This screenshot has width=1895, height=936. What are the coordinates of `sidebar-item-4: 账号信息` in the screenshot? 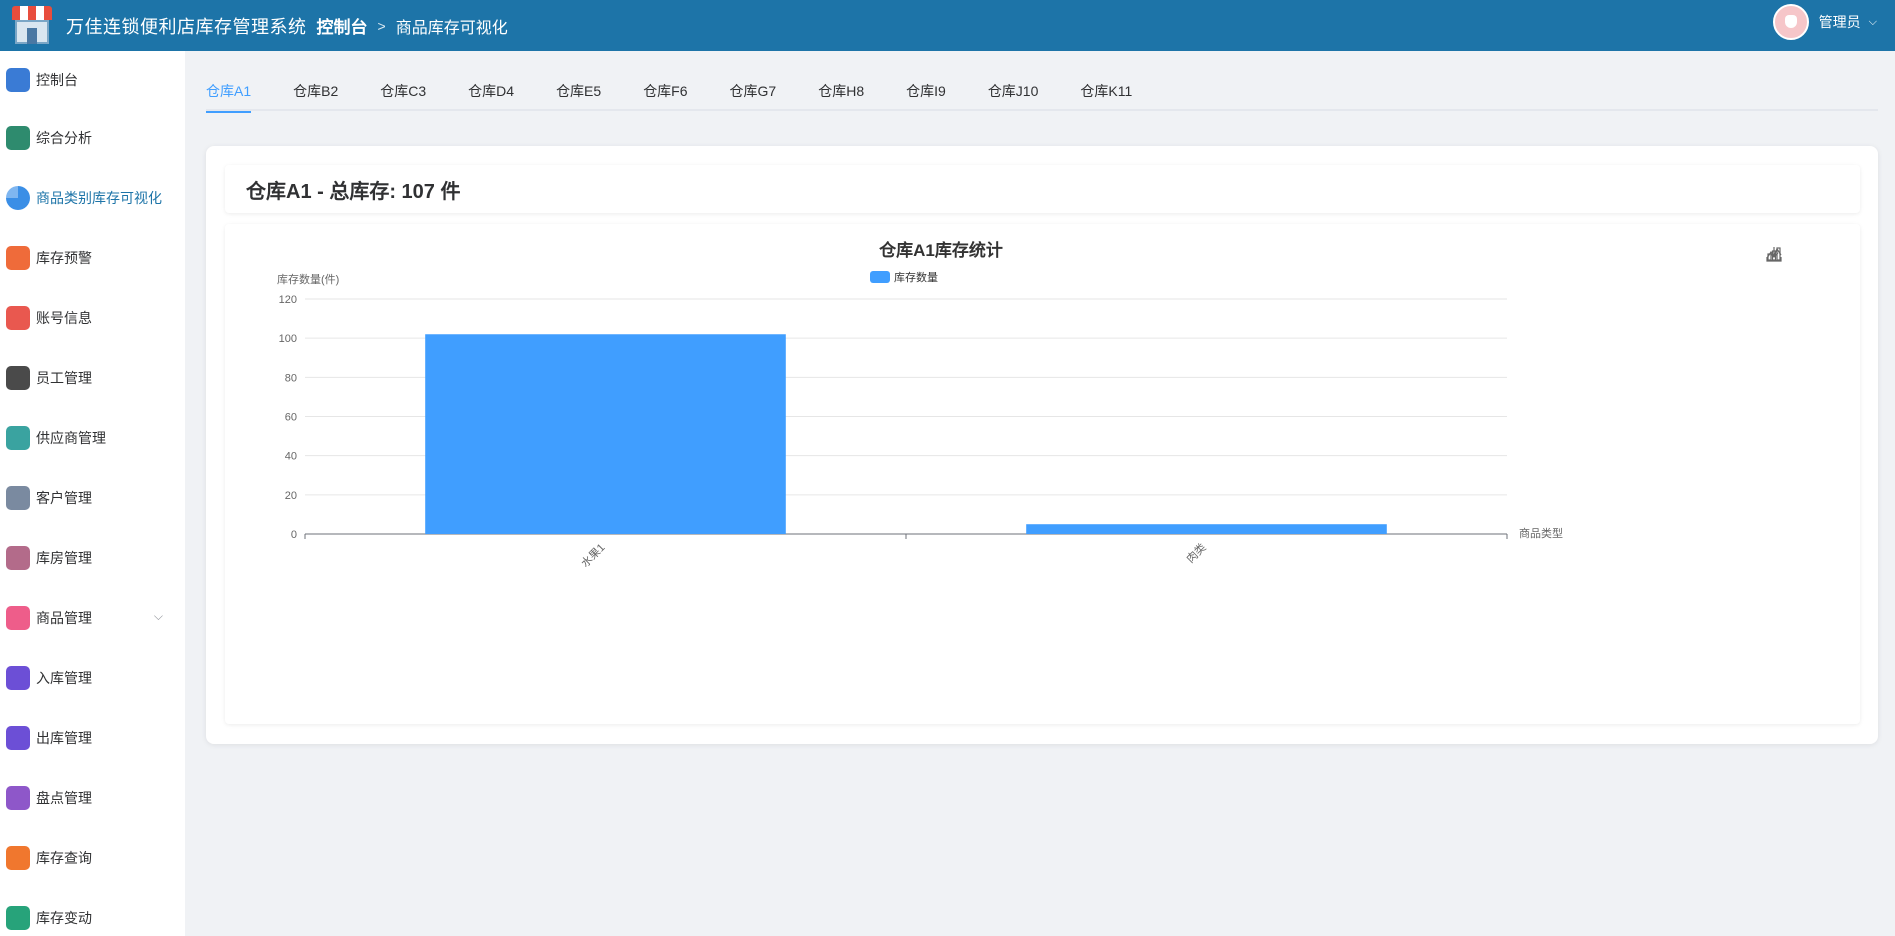 It's located at (92, 318).